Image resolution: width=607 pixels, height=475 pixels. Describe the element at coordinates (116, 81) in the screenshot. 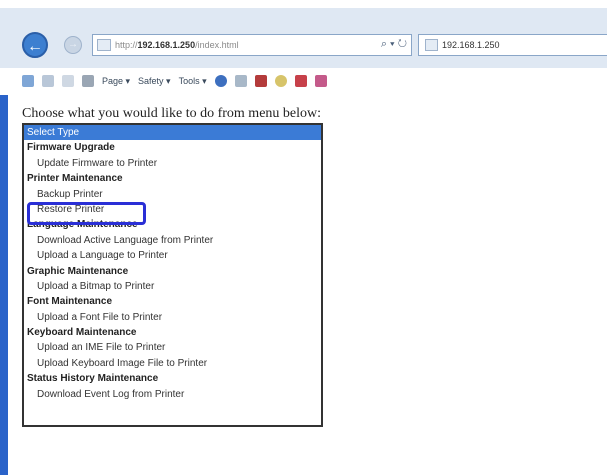

I see `page-menu: Page ▾` at that location.